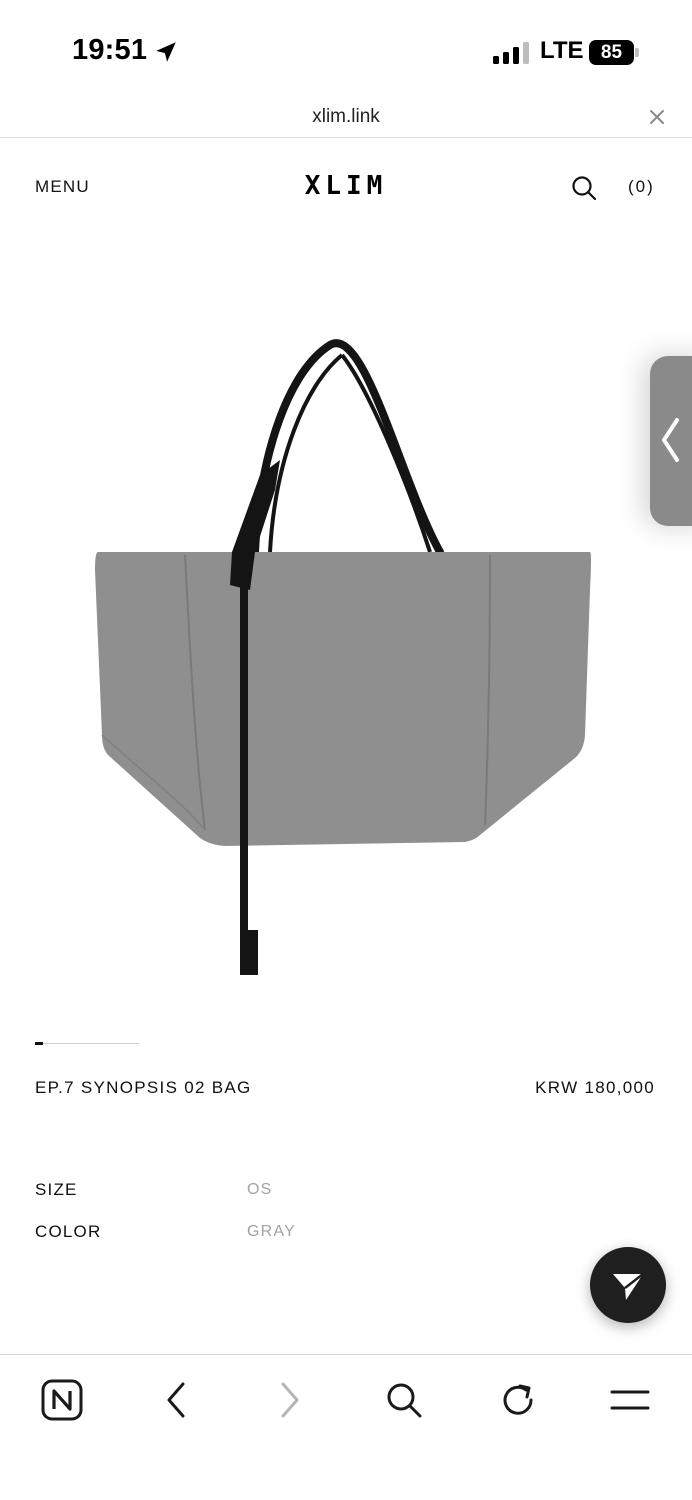  What do you see at coordinates (657, 117) in the screenshot?
I see `close-icon` at bounding box center [657, 117].